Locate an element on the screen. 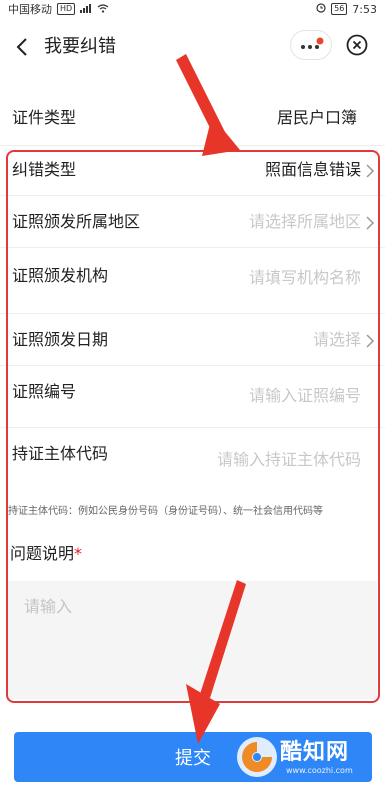 This screenshot has width=385, height=786. more-dots-icon is located at coordinates (312, 43).